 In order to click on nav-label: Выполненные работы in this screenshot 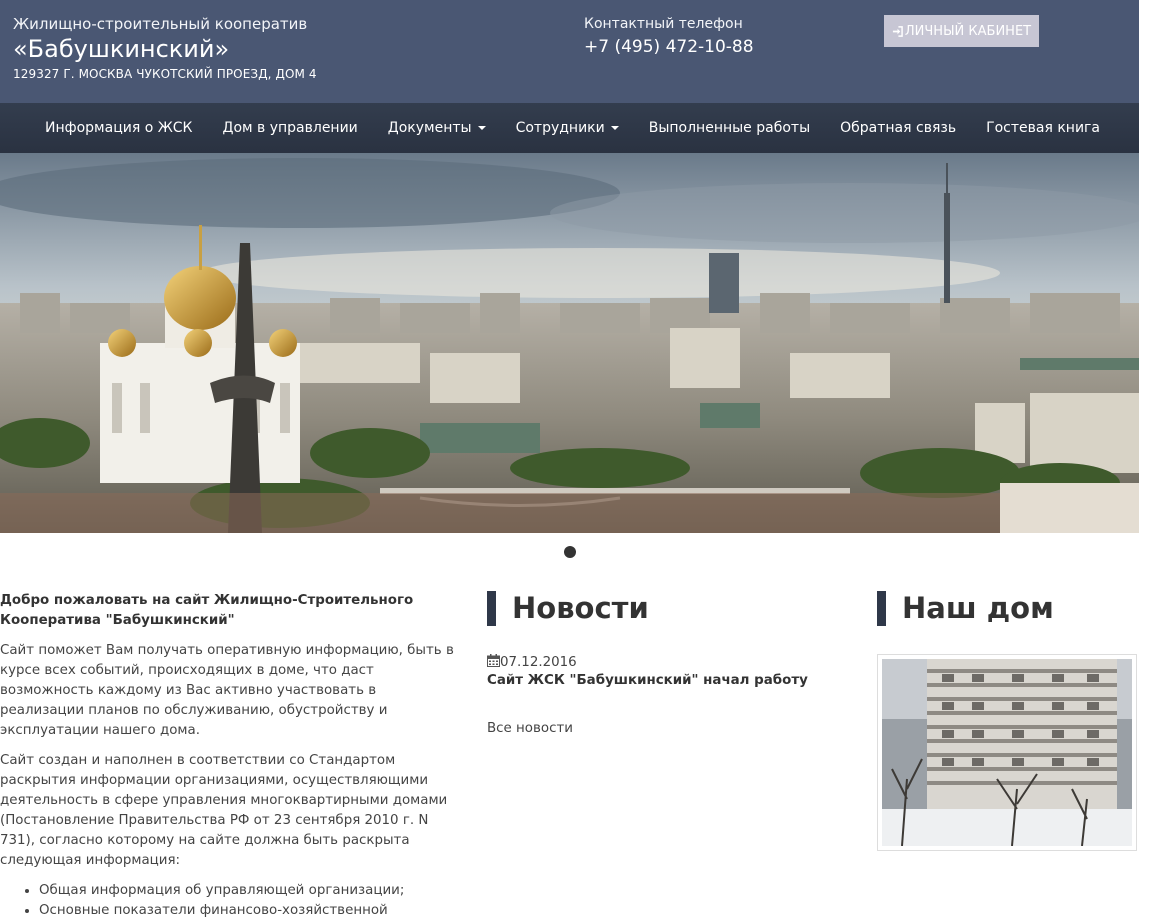, I will do `click(729, 128)`.